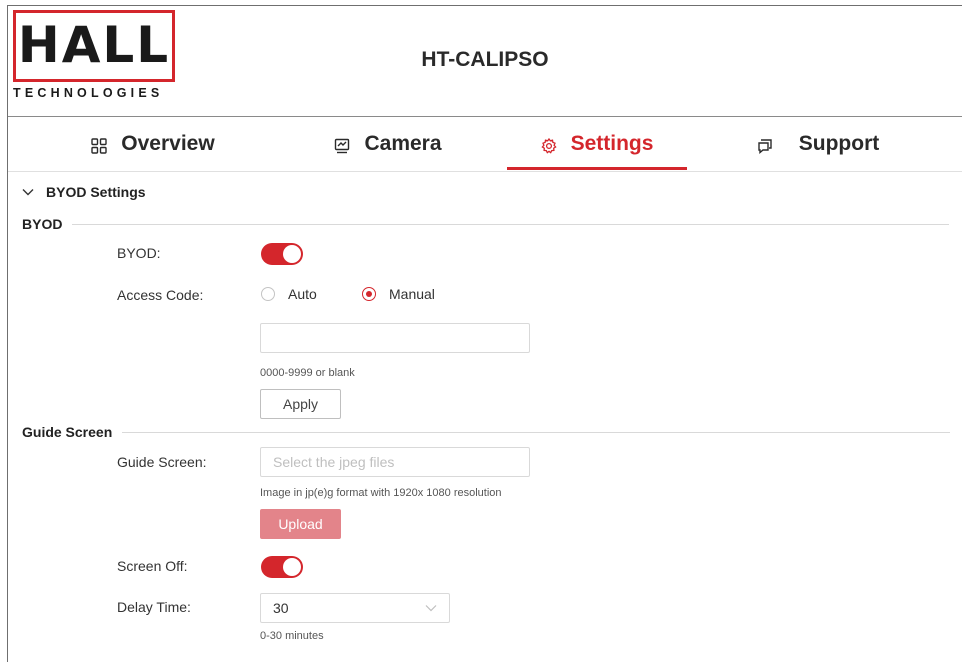  Describe the element at coordinates (67, 432) in the screenshot. I see `section-title: Guide Screen` at that location.